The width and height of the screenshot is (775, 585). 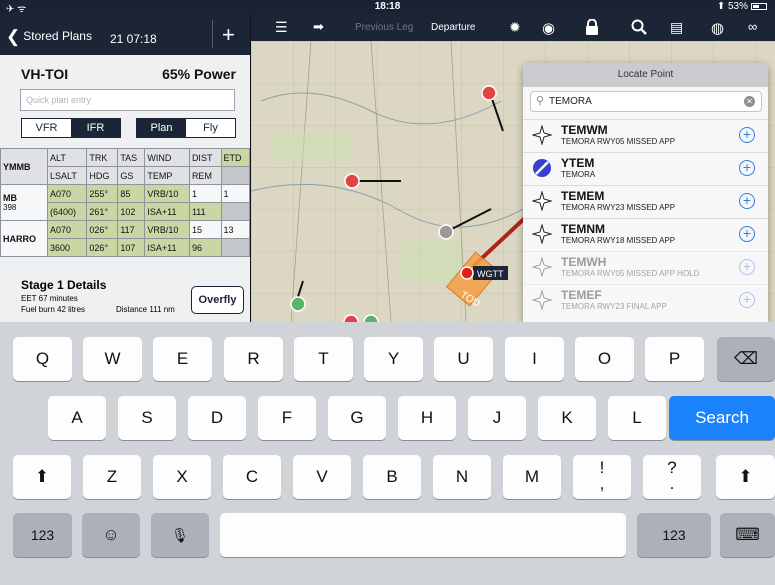 What do you see at coordinates (287, 418) in the screenshot?
I see `key-f: F` at bounding box center [287, 418].